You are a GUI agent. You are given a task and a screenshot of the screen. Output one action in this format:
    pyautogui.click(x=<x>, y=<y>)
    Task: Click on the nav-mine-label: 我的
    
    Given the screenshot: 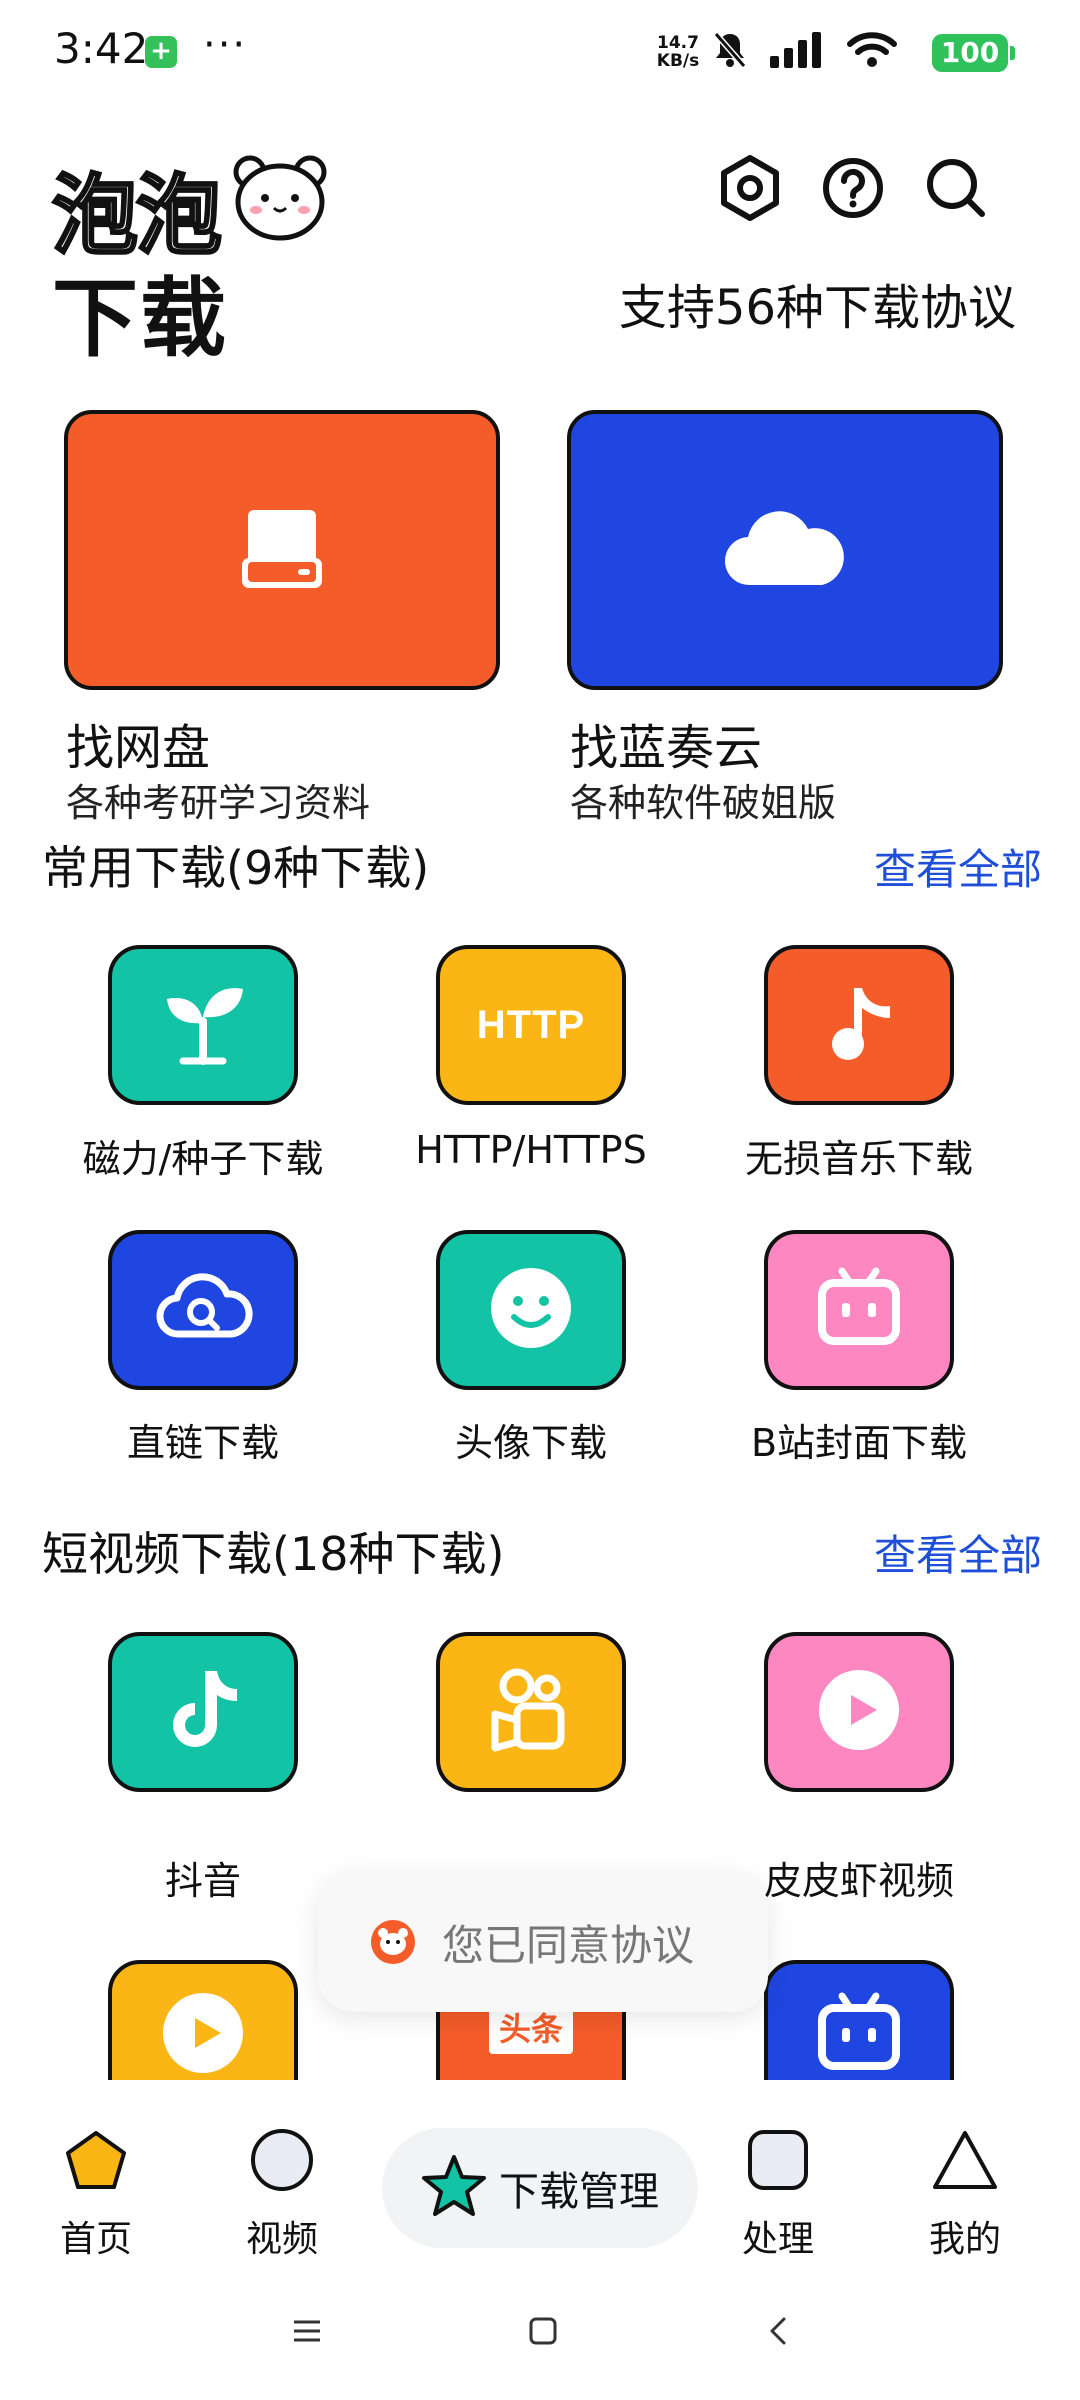 What is the action you would take?
    pyautogui.click(x=964, y=2239)
    